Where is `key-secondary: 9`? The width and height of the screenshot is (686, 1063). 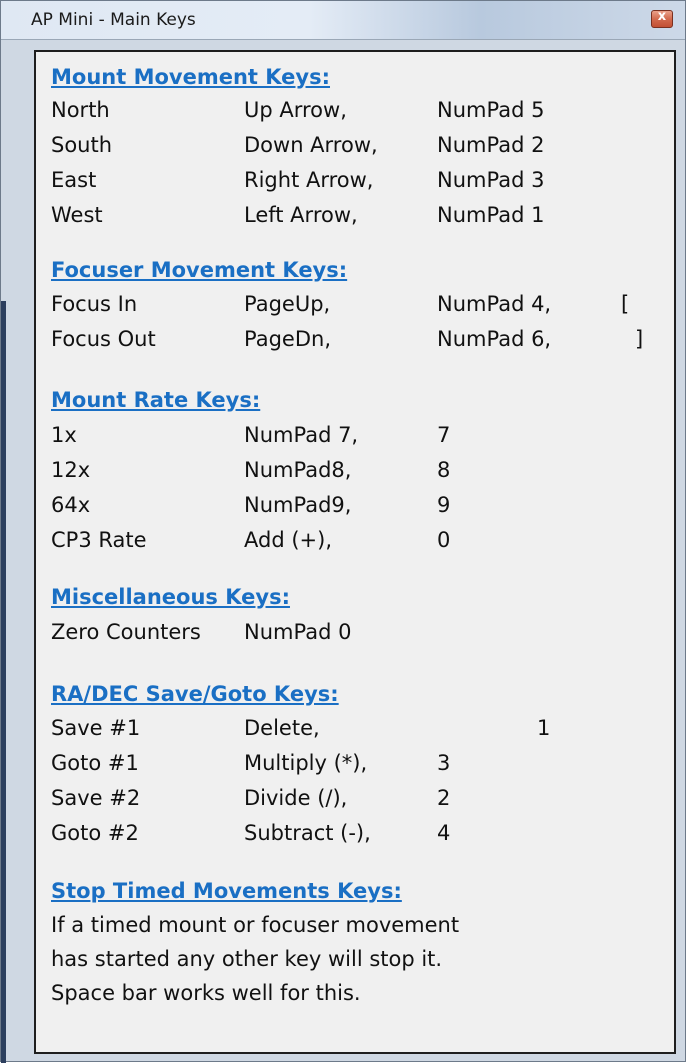 key-secondary: 9 is located at coordinates (444, 505).